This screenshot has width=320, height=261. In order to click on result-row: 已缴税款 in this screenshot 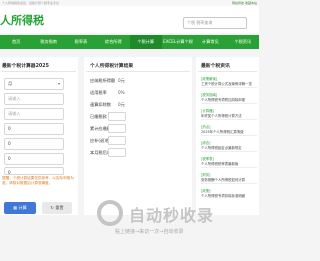, I will do `click(98, 116)`.